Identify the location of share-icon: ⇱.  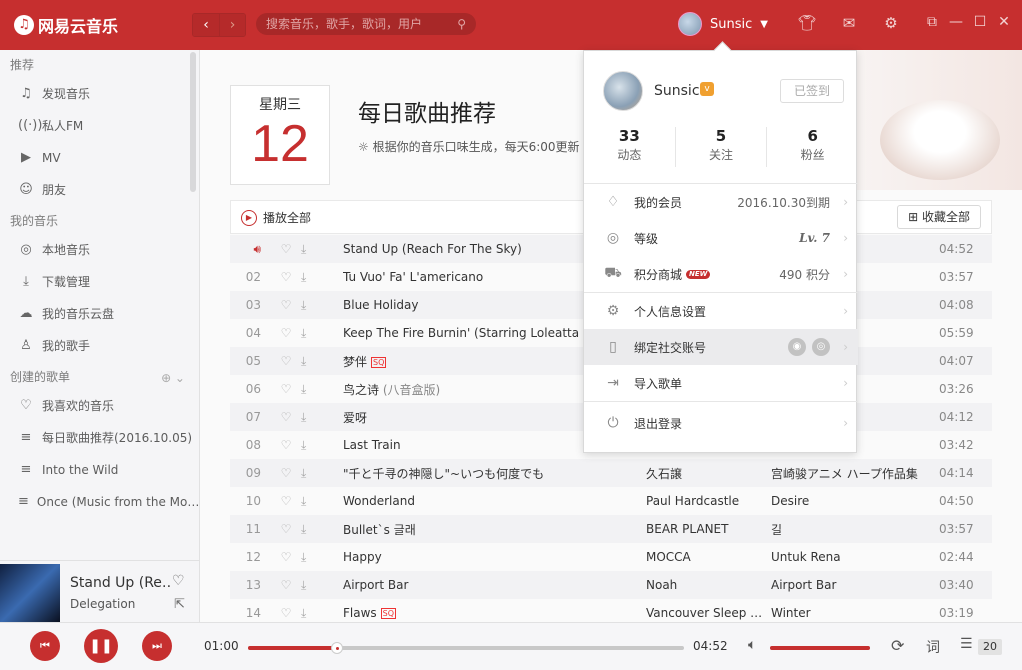
(179, 604).